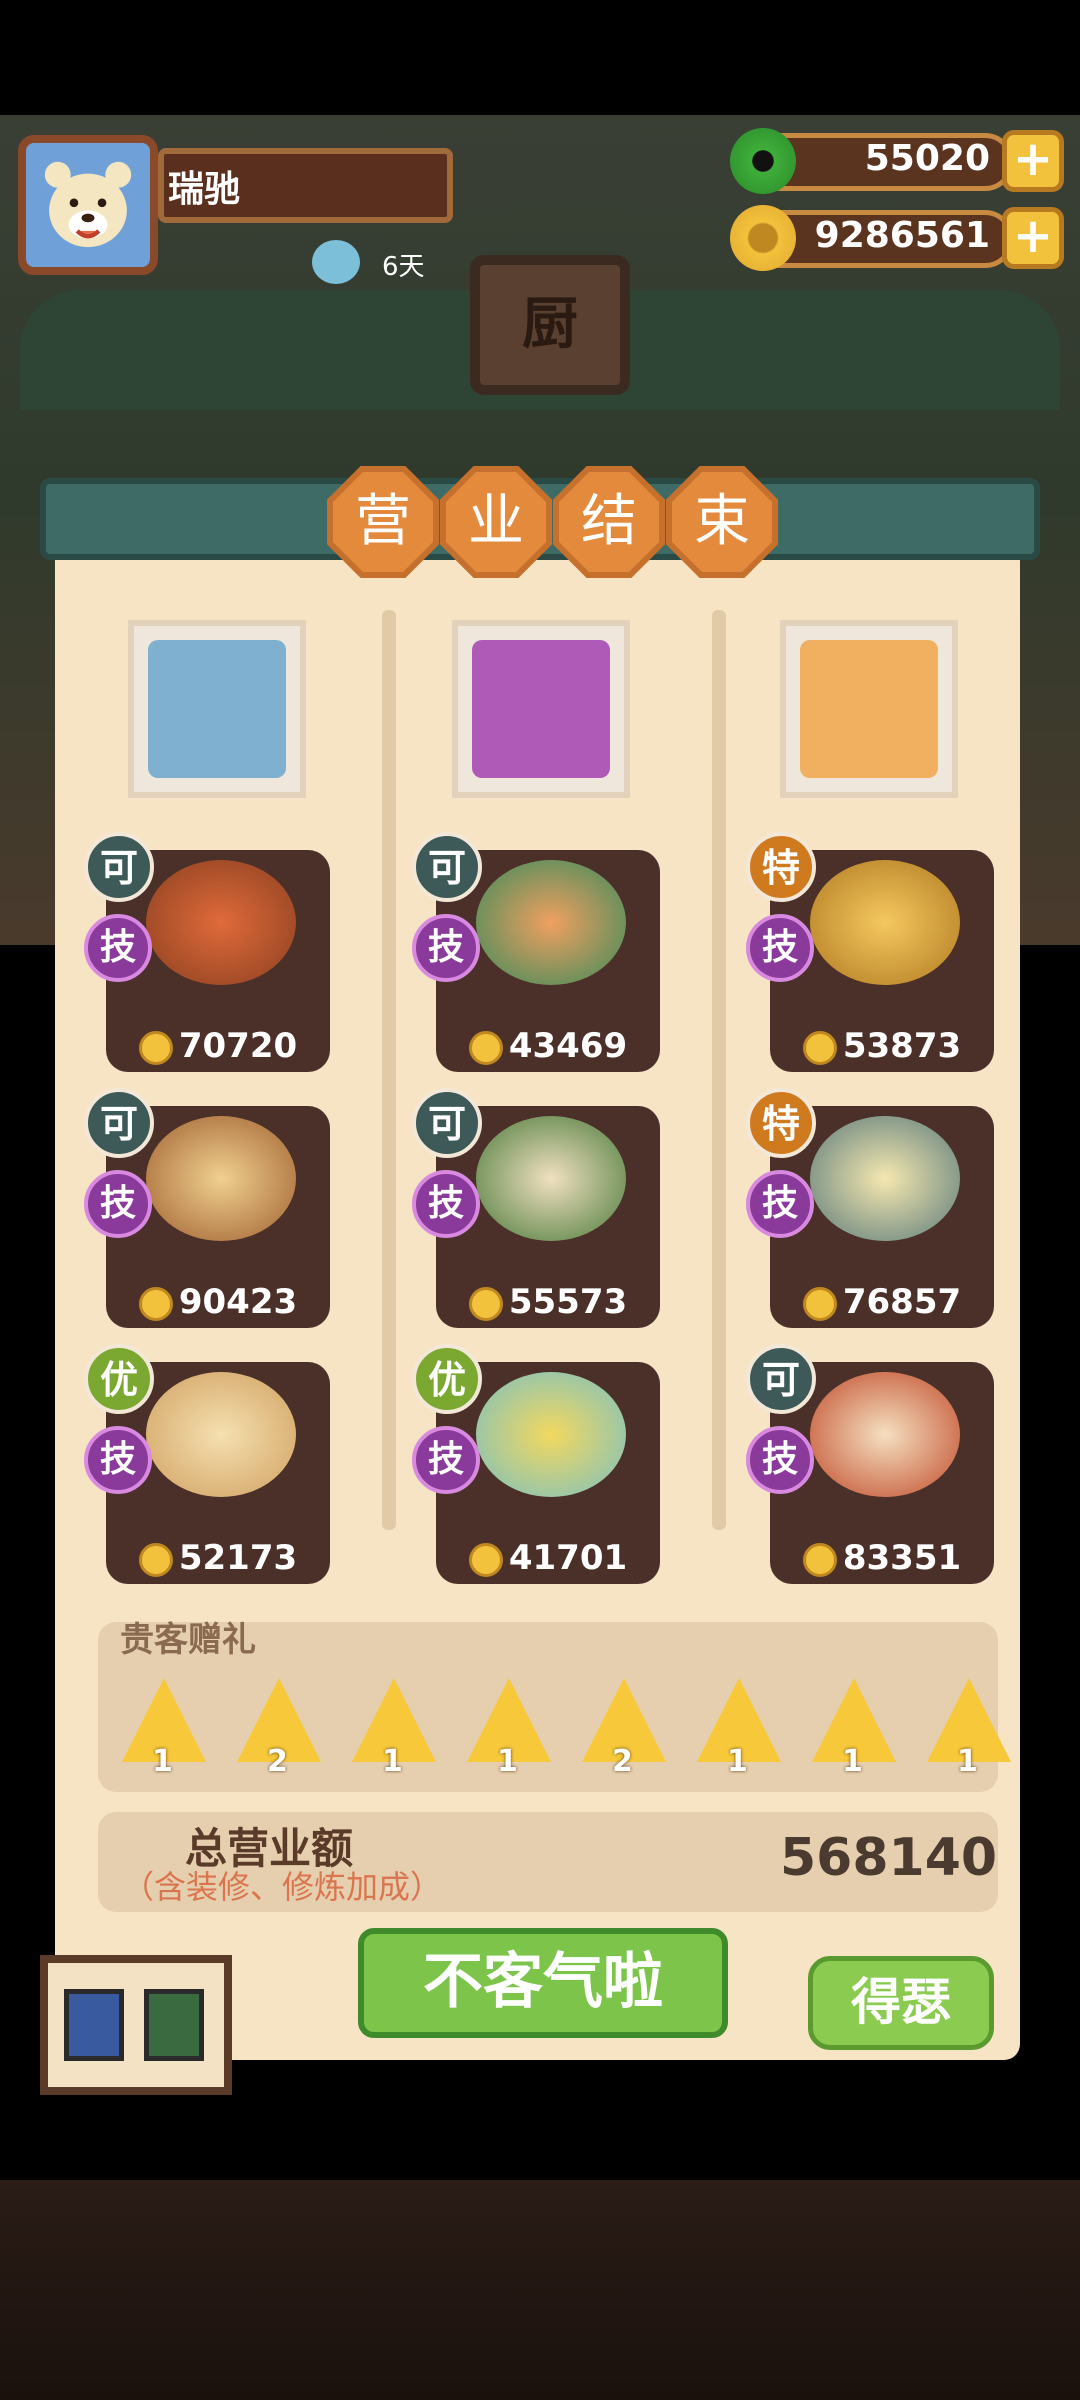 The image size is (1080, 2400). I want to click on mini-panel, so click(136, 2025).